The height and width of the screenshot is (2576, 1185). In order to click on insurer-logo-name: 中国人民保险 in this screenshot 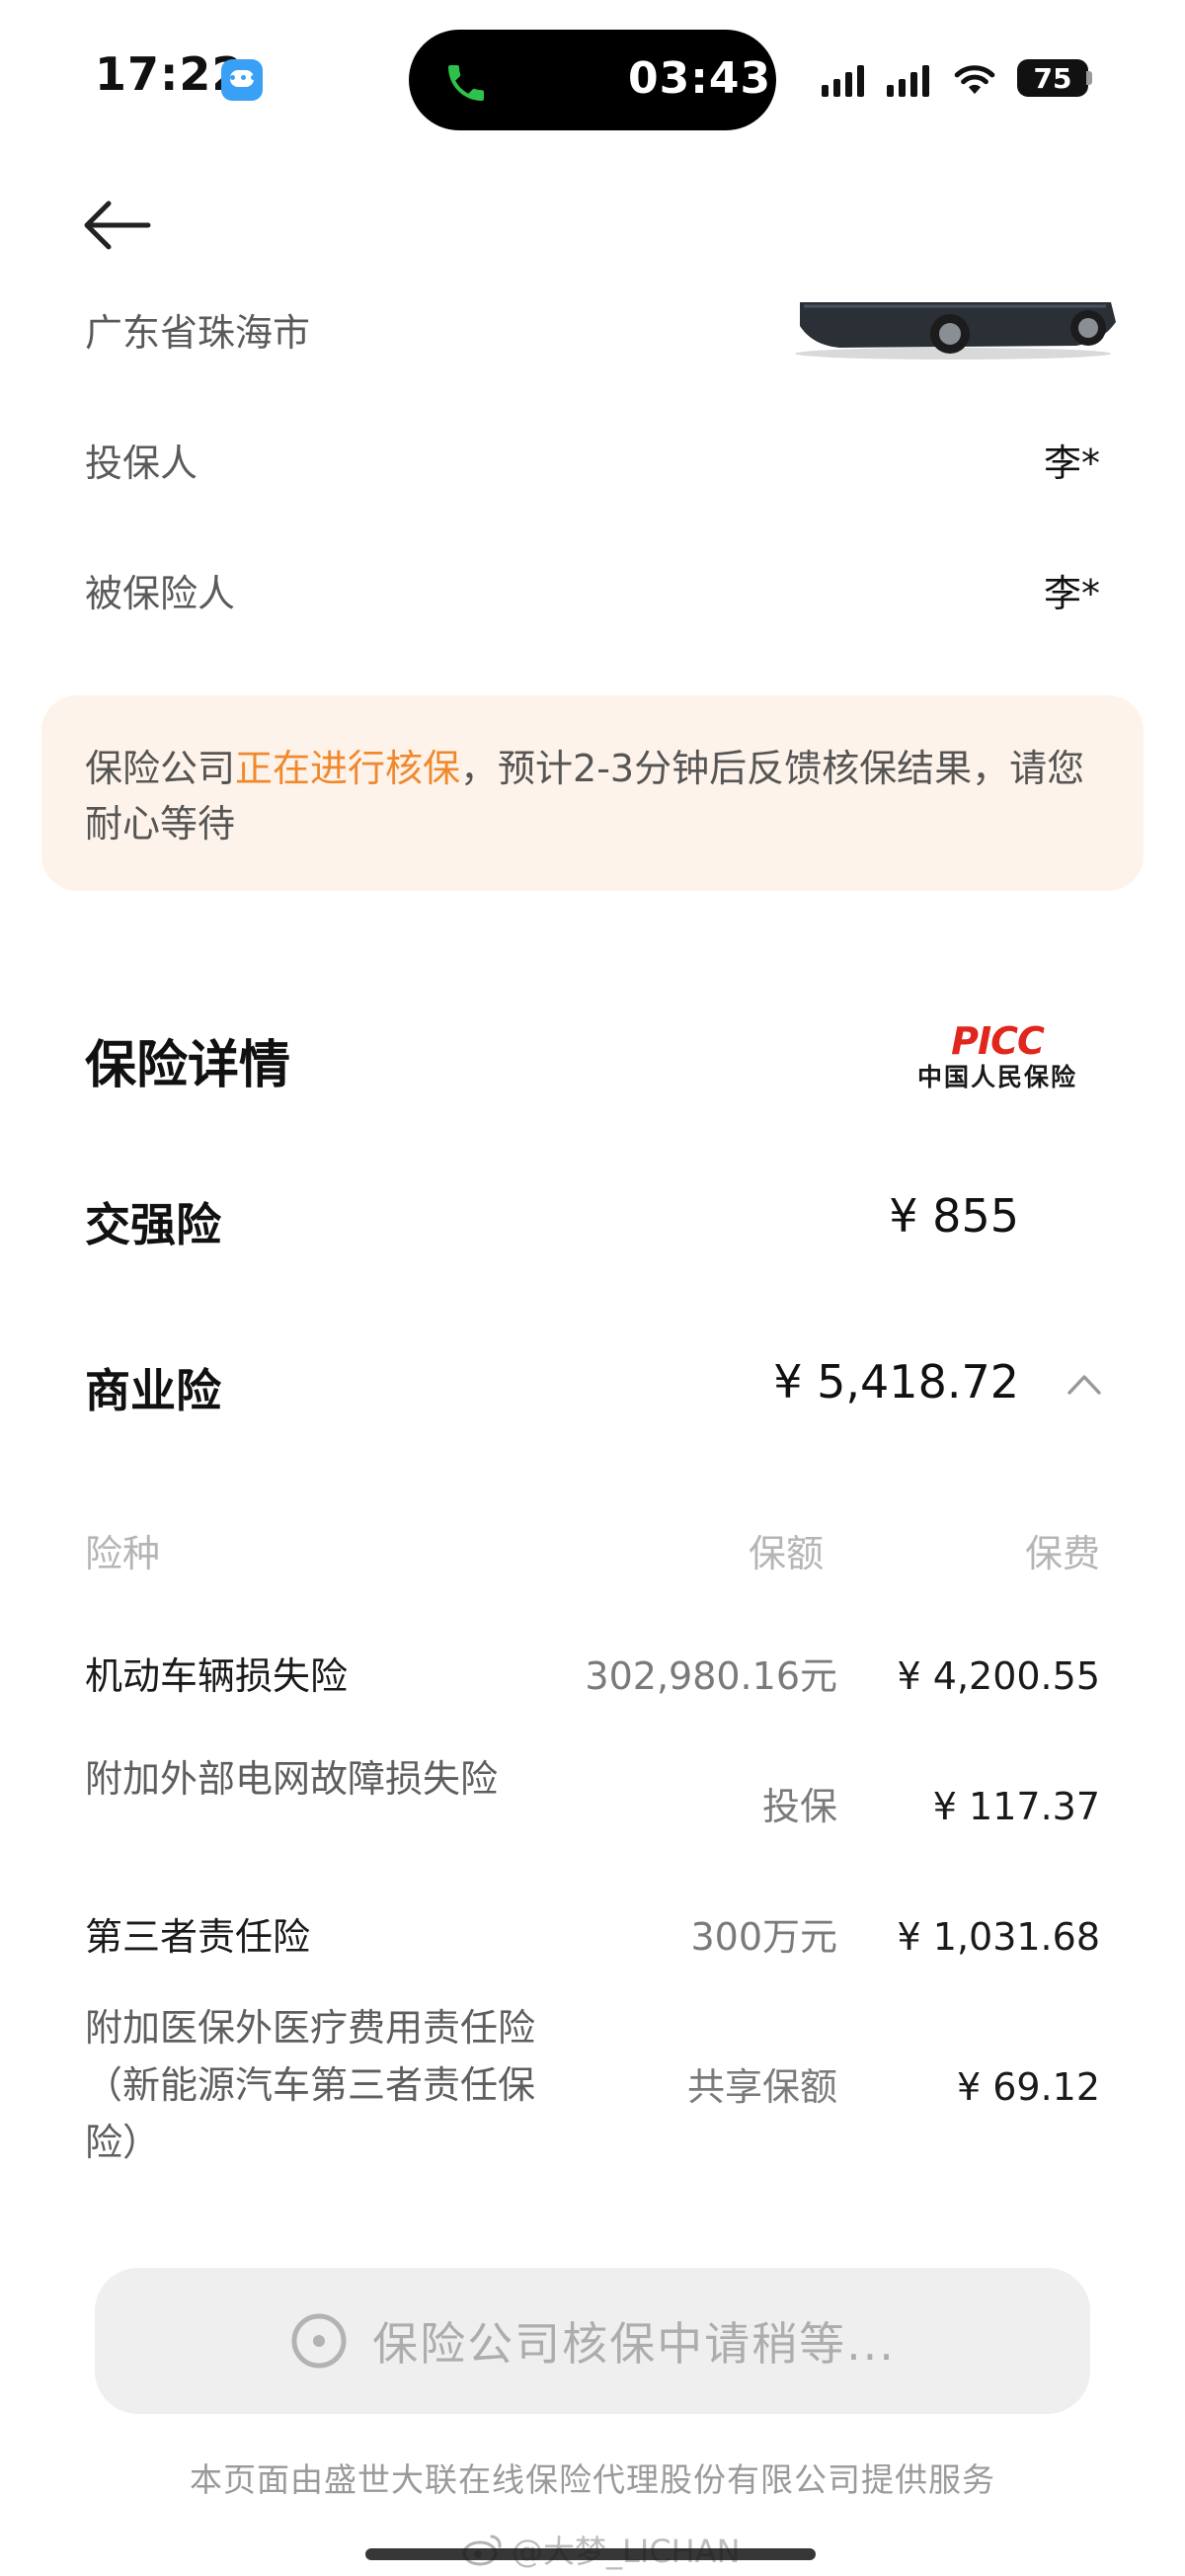, I will do `click(997, 1077)`.